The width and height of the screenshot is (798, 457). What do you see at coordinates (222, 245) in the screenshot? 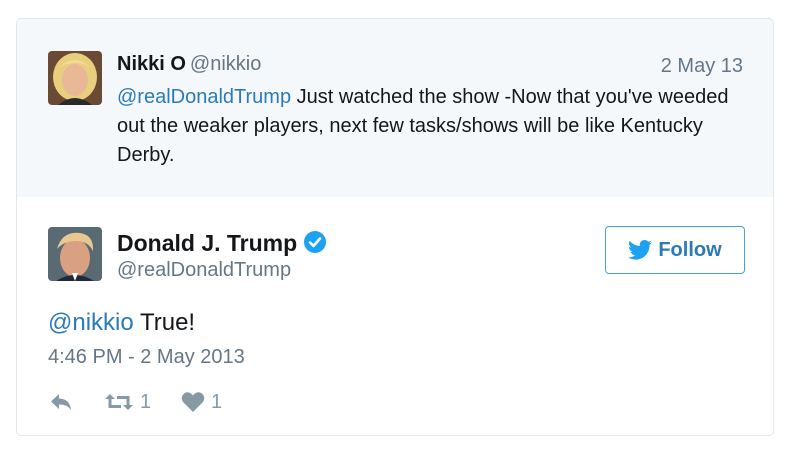
I see `author-name: Donald J. Trump` at bounding box center [222, 245].